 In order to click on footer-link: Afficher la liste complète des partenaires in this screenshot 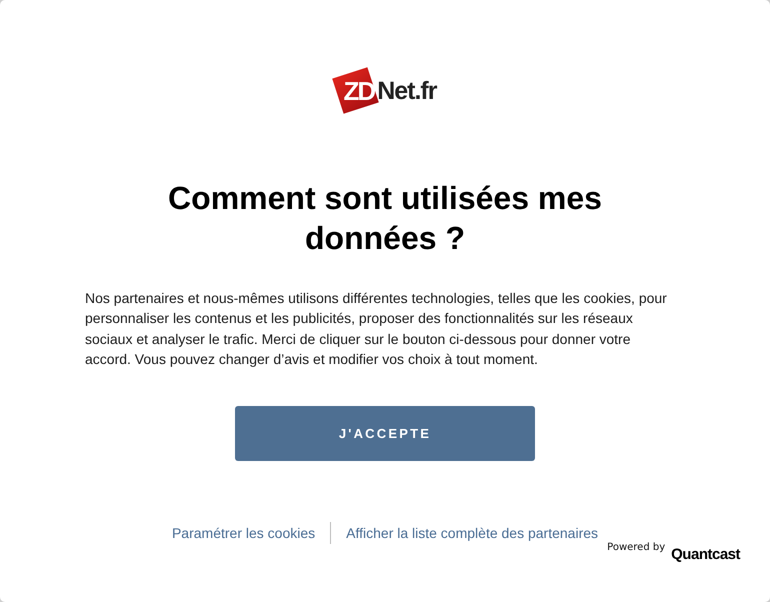, I will do `click(472, 533)`.